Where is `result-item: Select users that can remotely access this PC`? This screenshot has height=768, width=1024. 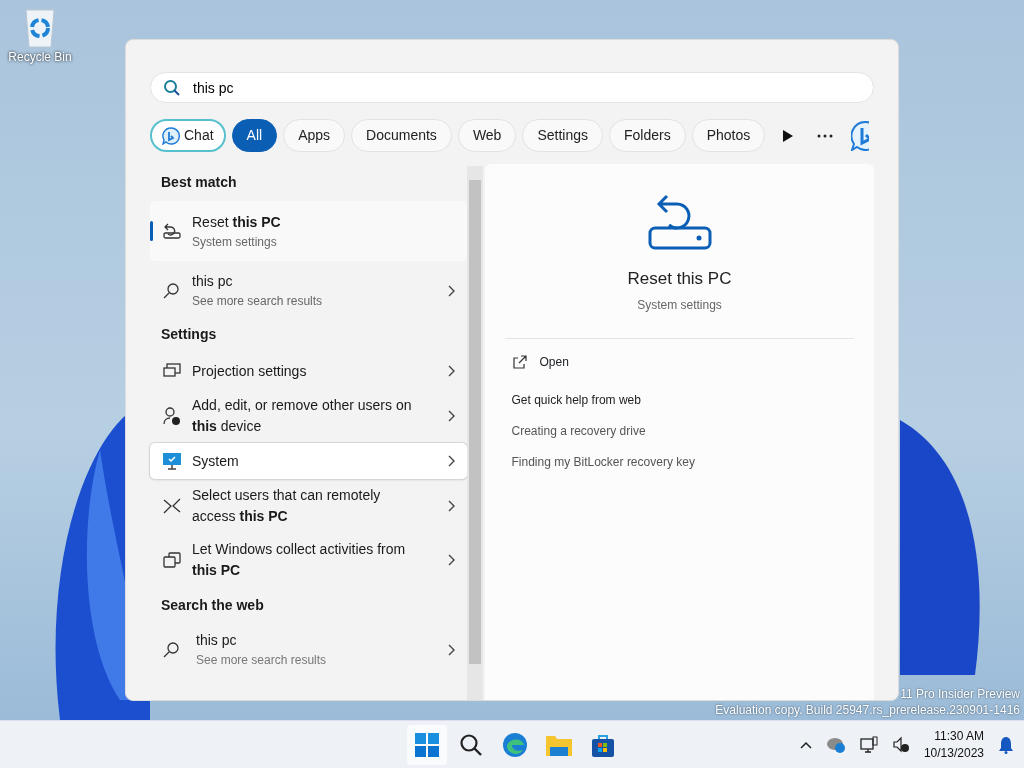
result-item: Select users that can remotely access this PC is located at coordinates (308, 506).